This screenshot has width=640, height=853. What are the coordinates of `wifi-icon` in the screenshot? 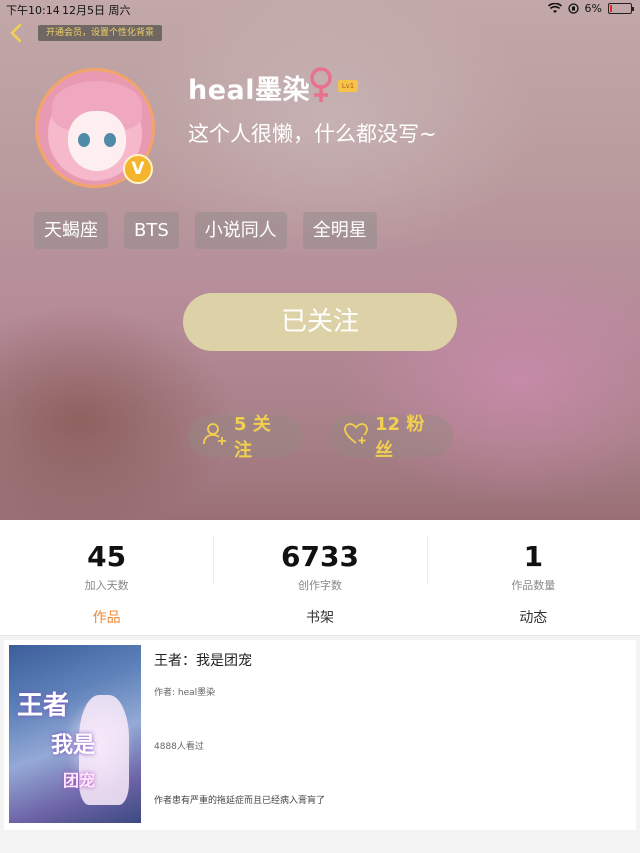 It's located at (554, 8).